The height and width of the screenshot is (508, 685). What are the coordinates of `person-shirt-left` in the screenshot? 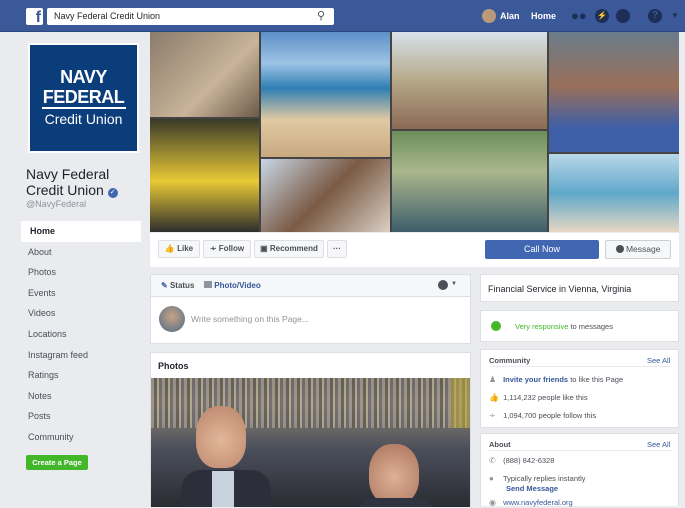 It's located at (223, 489).